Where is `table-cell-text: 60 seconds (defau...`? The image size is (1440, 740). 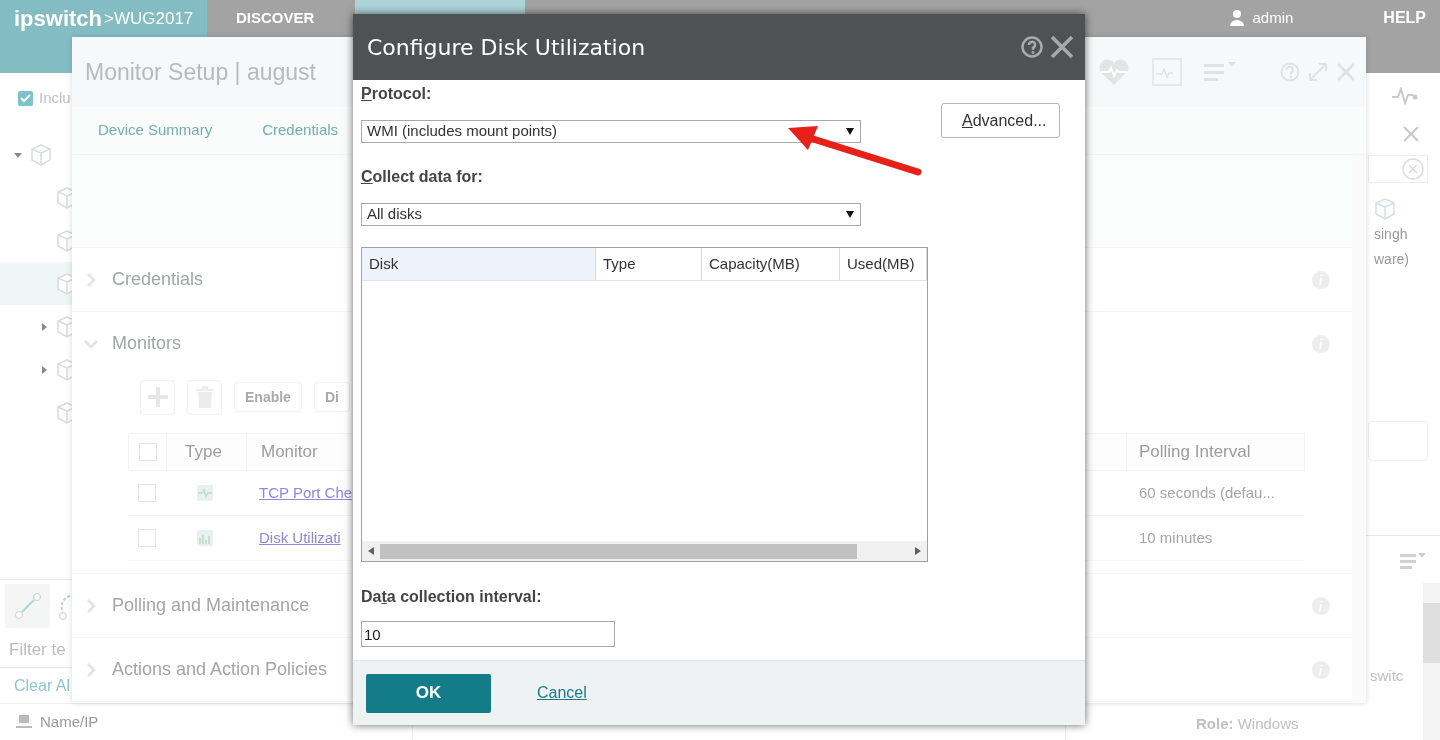
table-cell-text: 60 seconds (defau... is located at coordinates (1207, 492).